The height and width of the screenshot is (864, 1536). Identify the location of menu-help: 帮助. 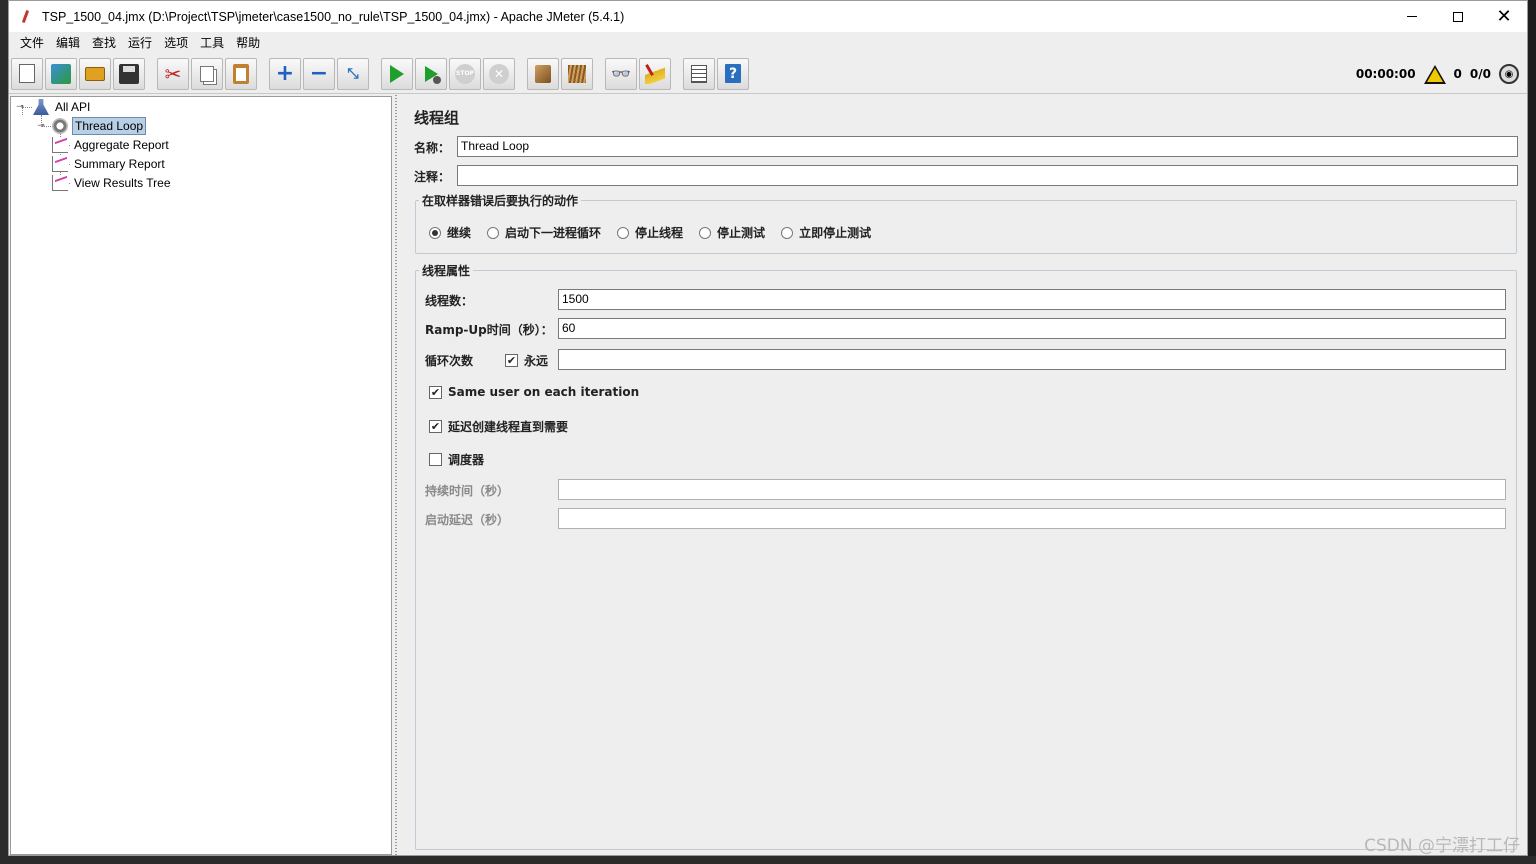
(248, 43).